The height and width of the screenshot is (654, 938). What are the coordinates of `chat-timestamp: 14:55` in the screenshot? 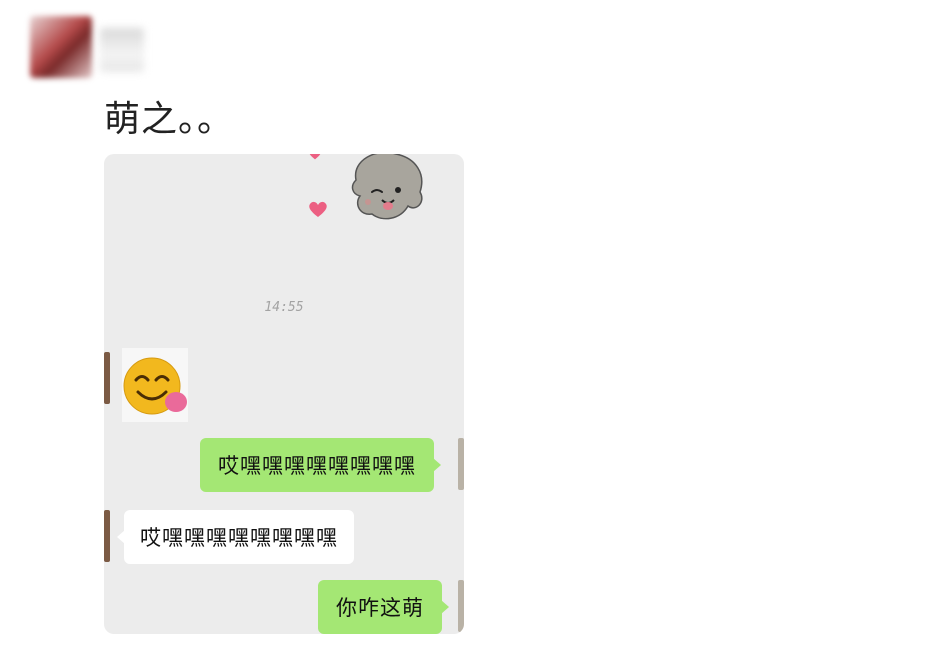 It's located at (284, 307).